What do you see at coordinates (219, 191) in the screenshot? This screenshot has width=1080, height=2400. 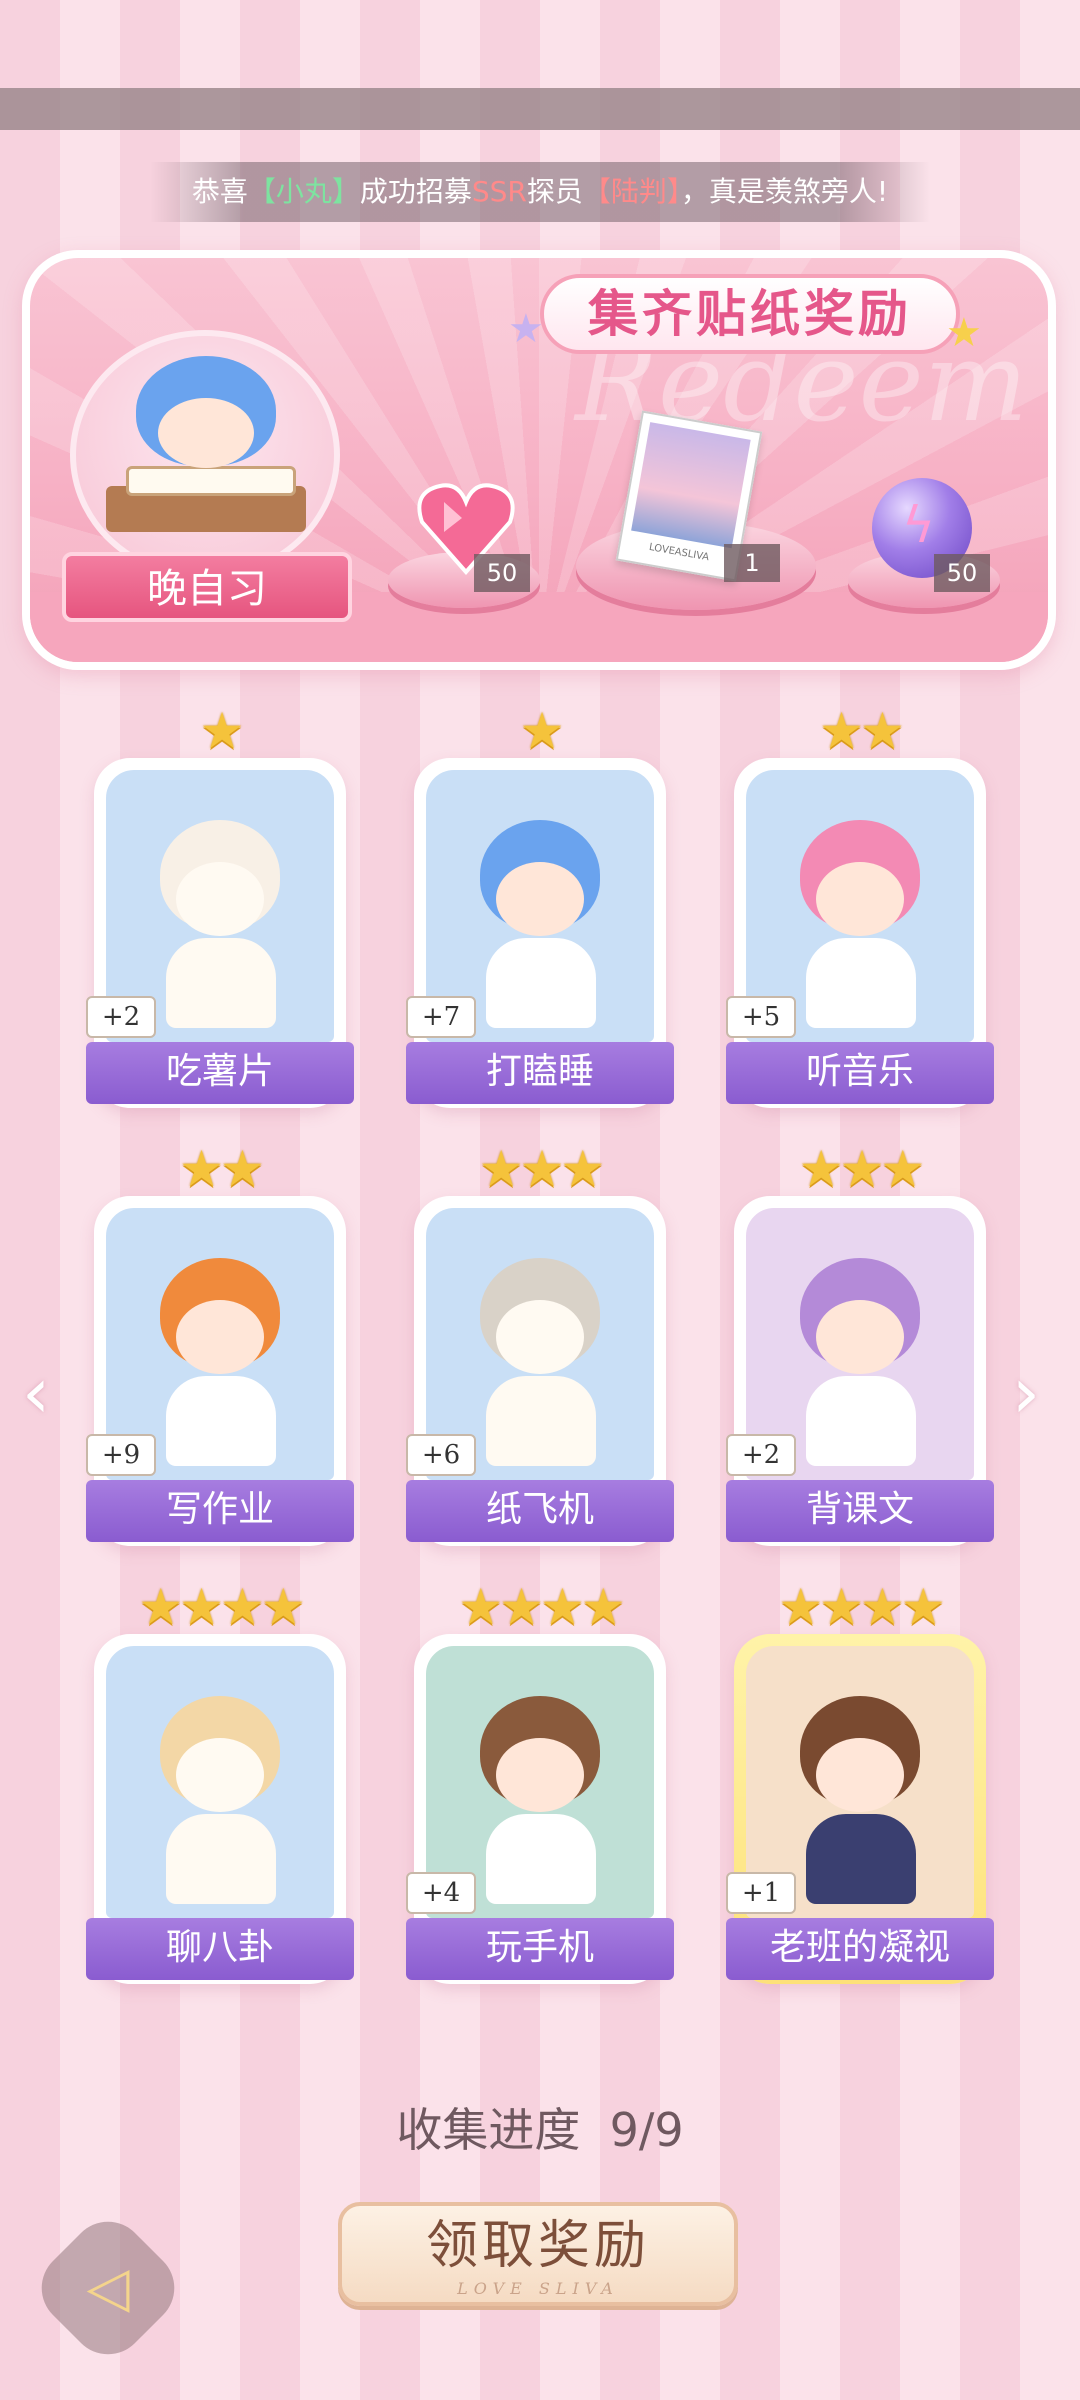 I see `ticker-prefix: 恭喜` at bounding box center [219, 191].